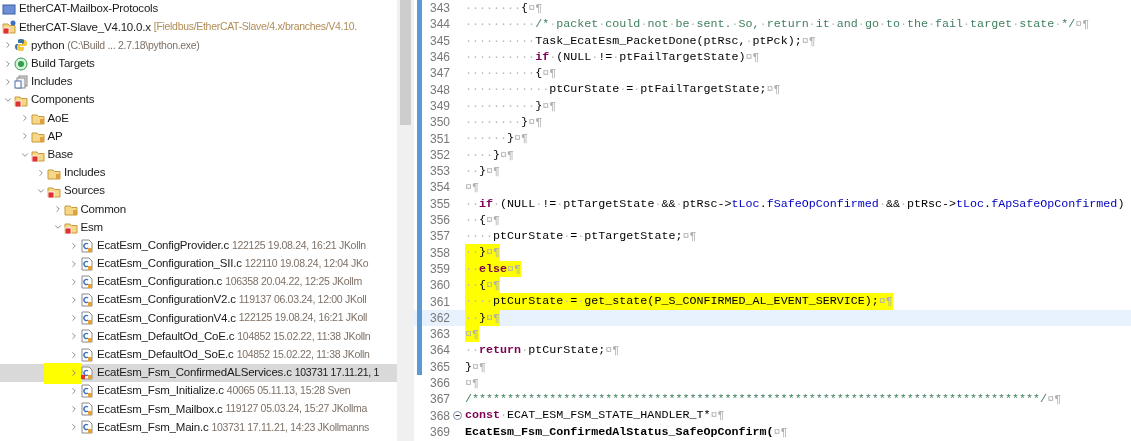 The image size is (1131, 441). What do you see at coordinates (472, 383) in the screenshot?
I see `code-line: ¤¶` at bounding box center [472, 383].